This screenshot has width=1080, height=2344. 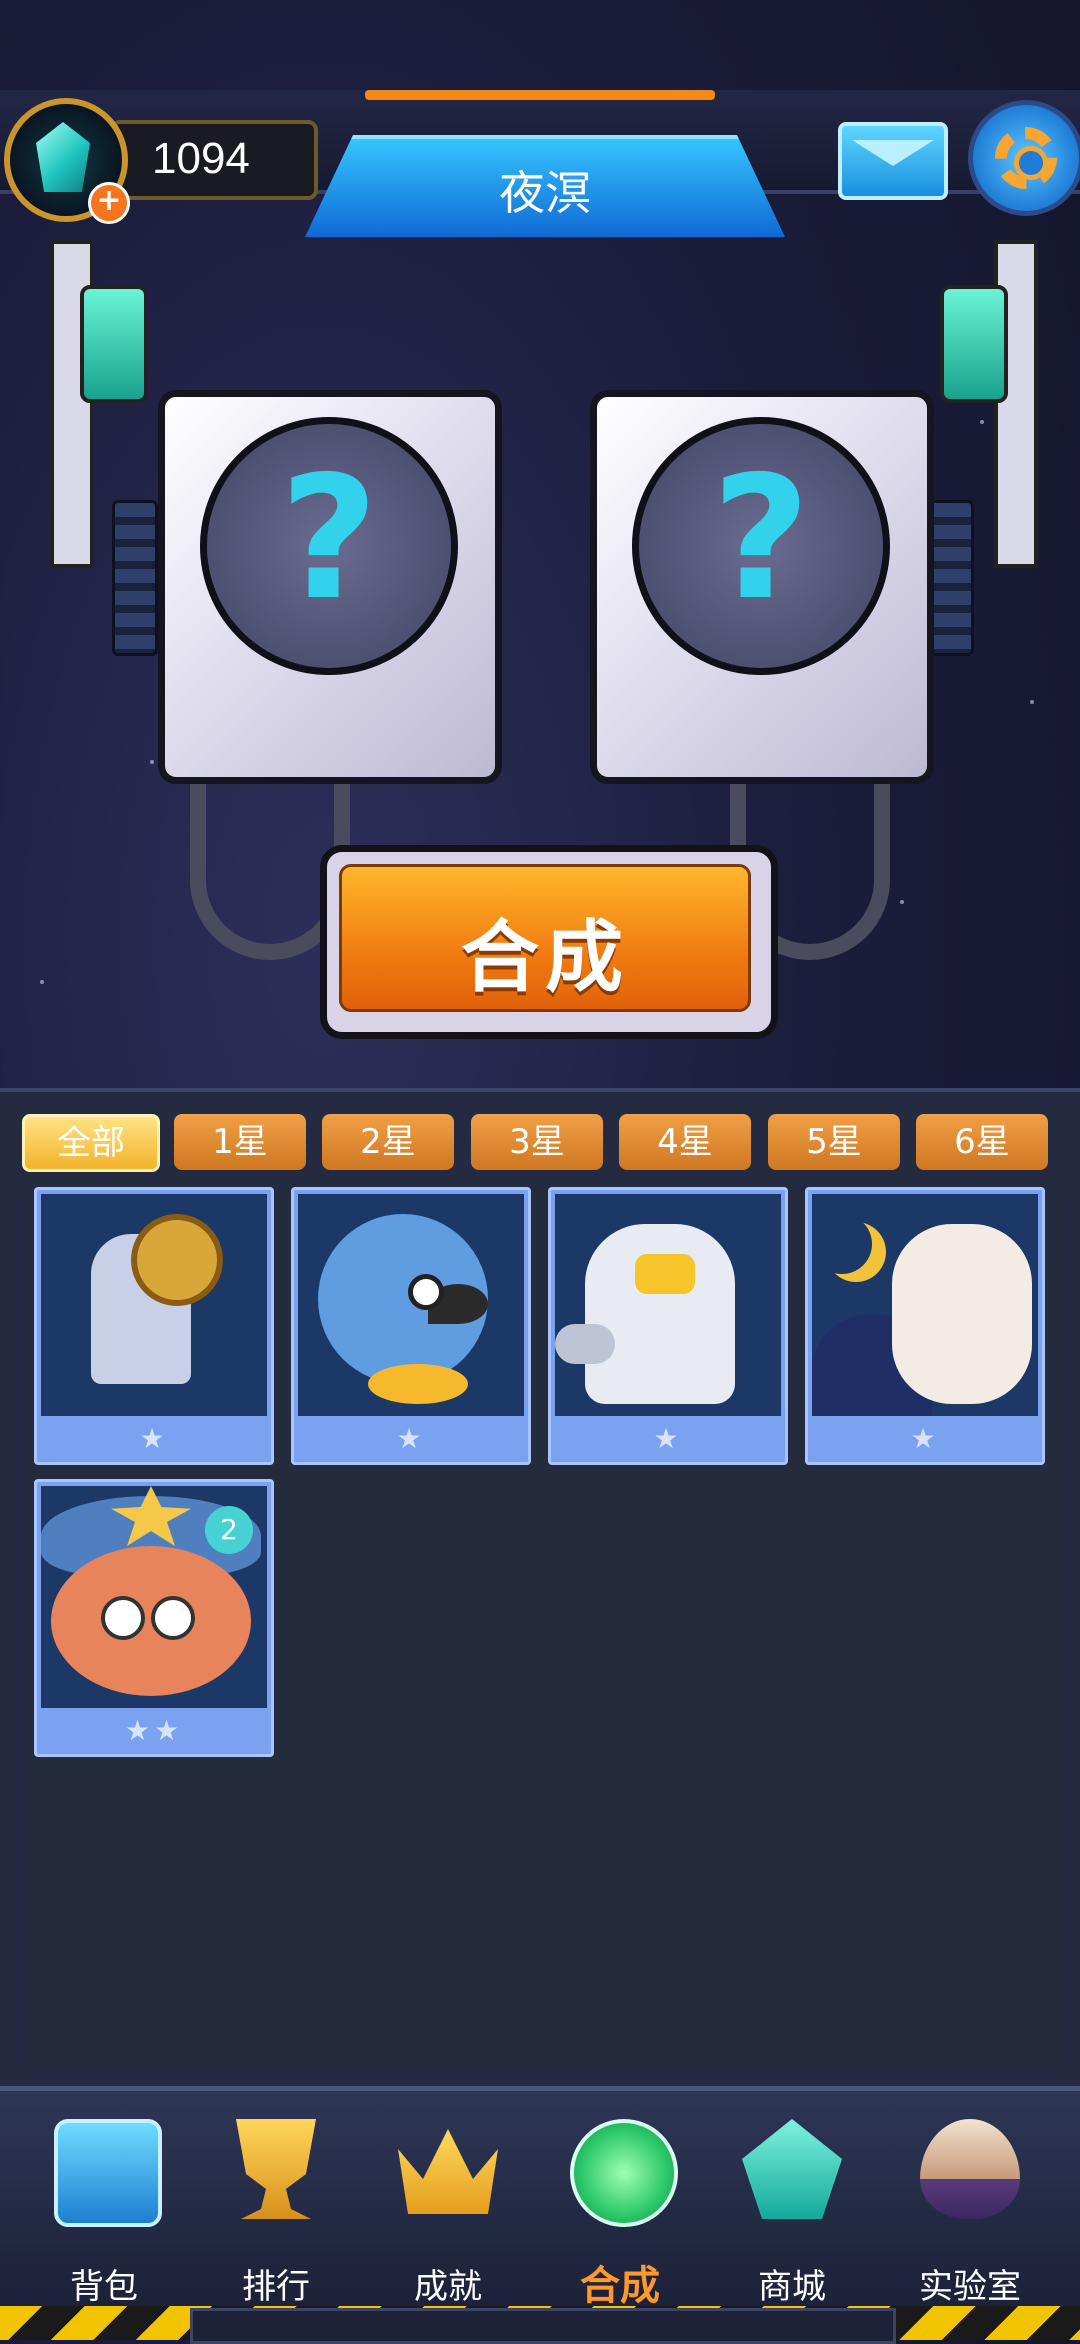 I want to click on footer-bar, so click(x=543, y=2326).